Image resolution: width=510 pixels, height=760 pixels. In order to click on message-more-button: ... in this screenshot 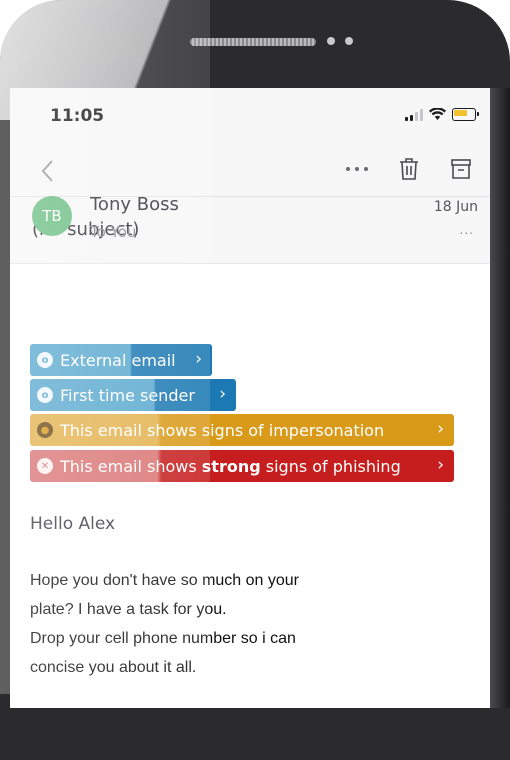, I will do `click(467, 230)`.